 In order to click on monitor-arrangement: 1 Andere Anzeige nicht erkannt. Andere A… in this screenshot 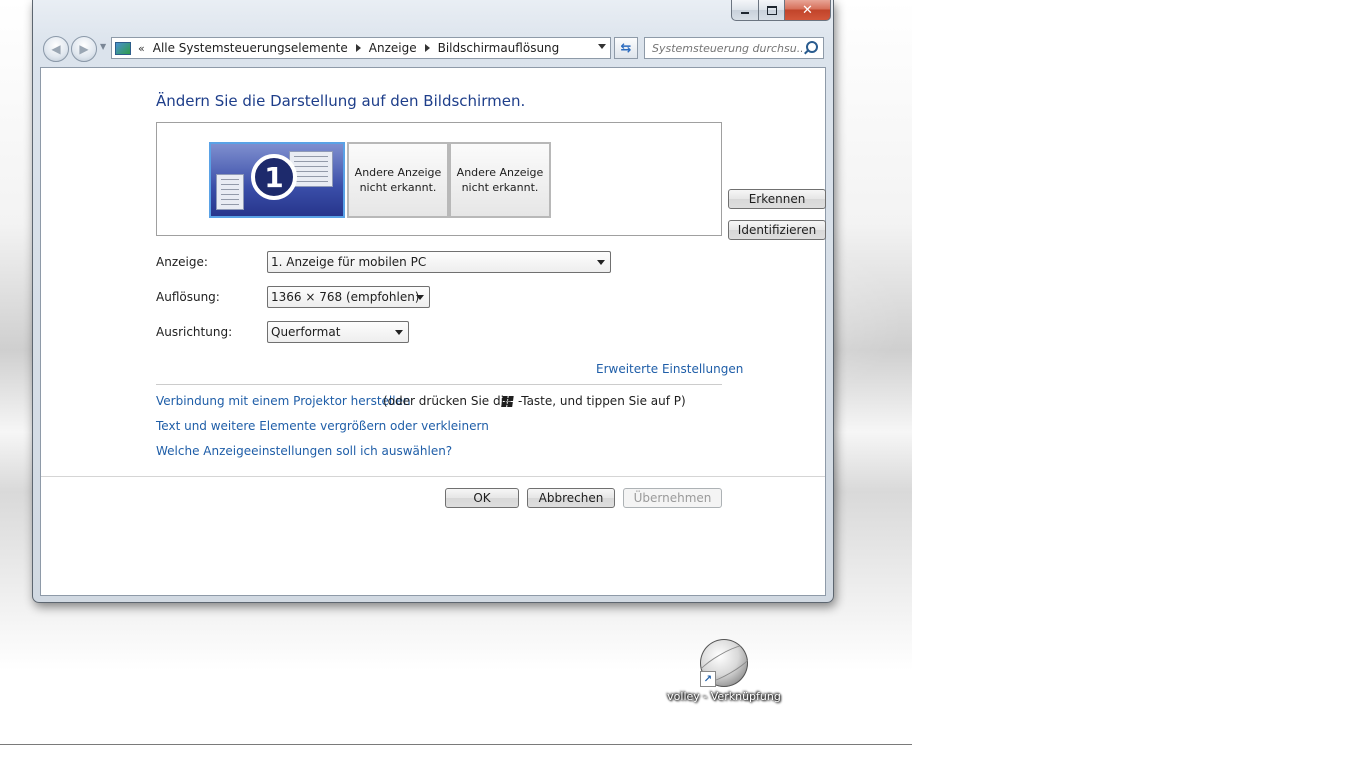, I will do `click(491, 181)`.